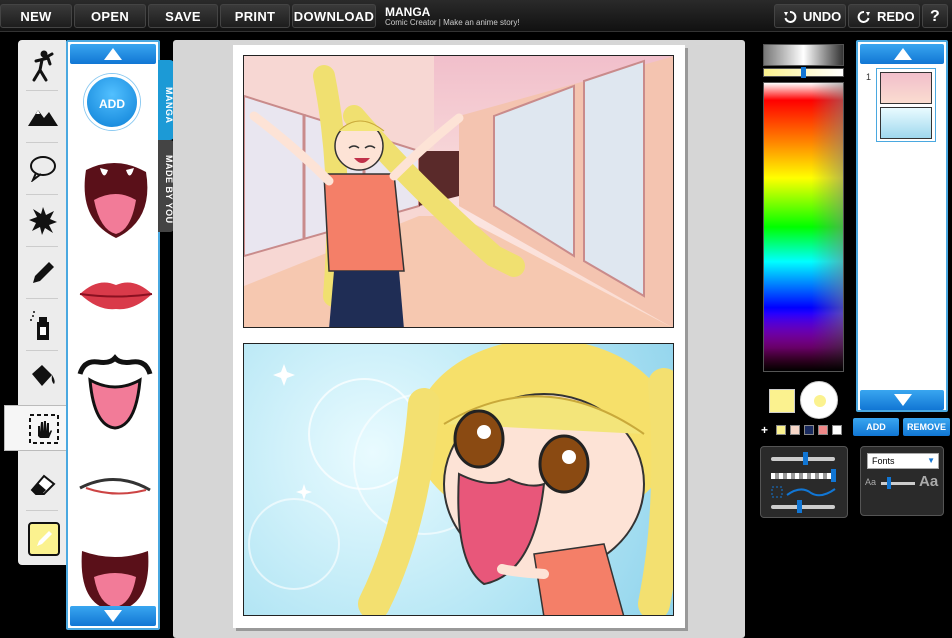 Image resolution: width=952 pixels, height=638 pixels. I want to click on page-thumbnails-panel: 1, so click(902, 226).